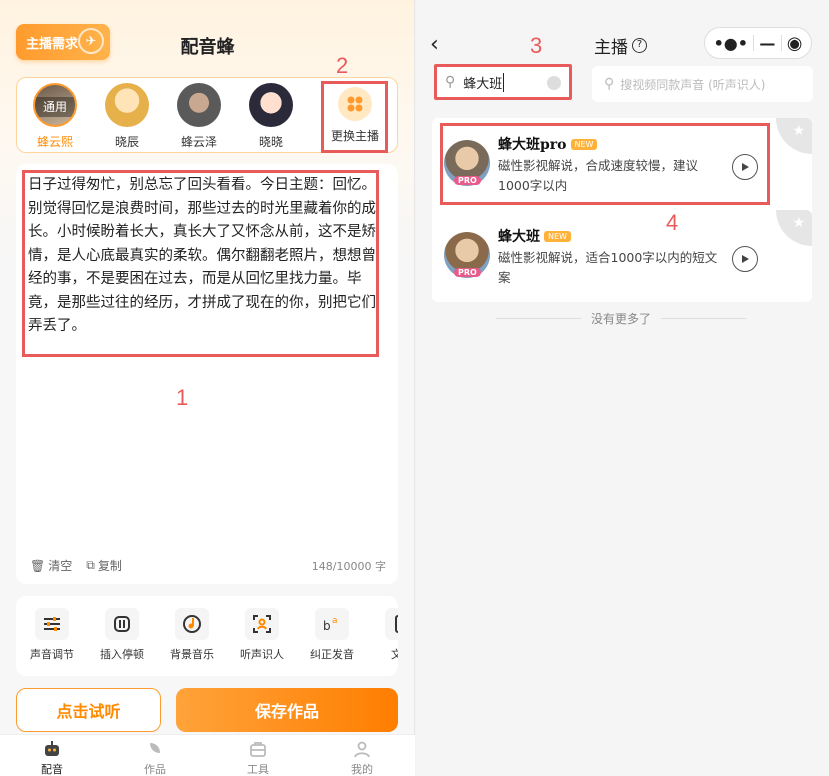 The image size is (829, 776). I want to click on clear-label: 清空, so click(60, 566).